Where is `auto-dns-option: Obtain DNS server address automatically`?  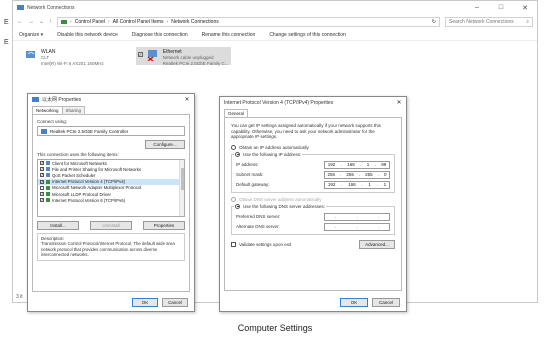
auto-dns-option: Obtain DNS server address automatically is located at coordinates (313, 199).